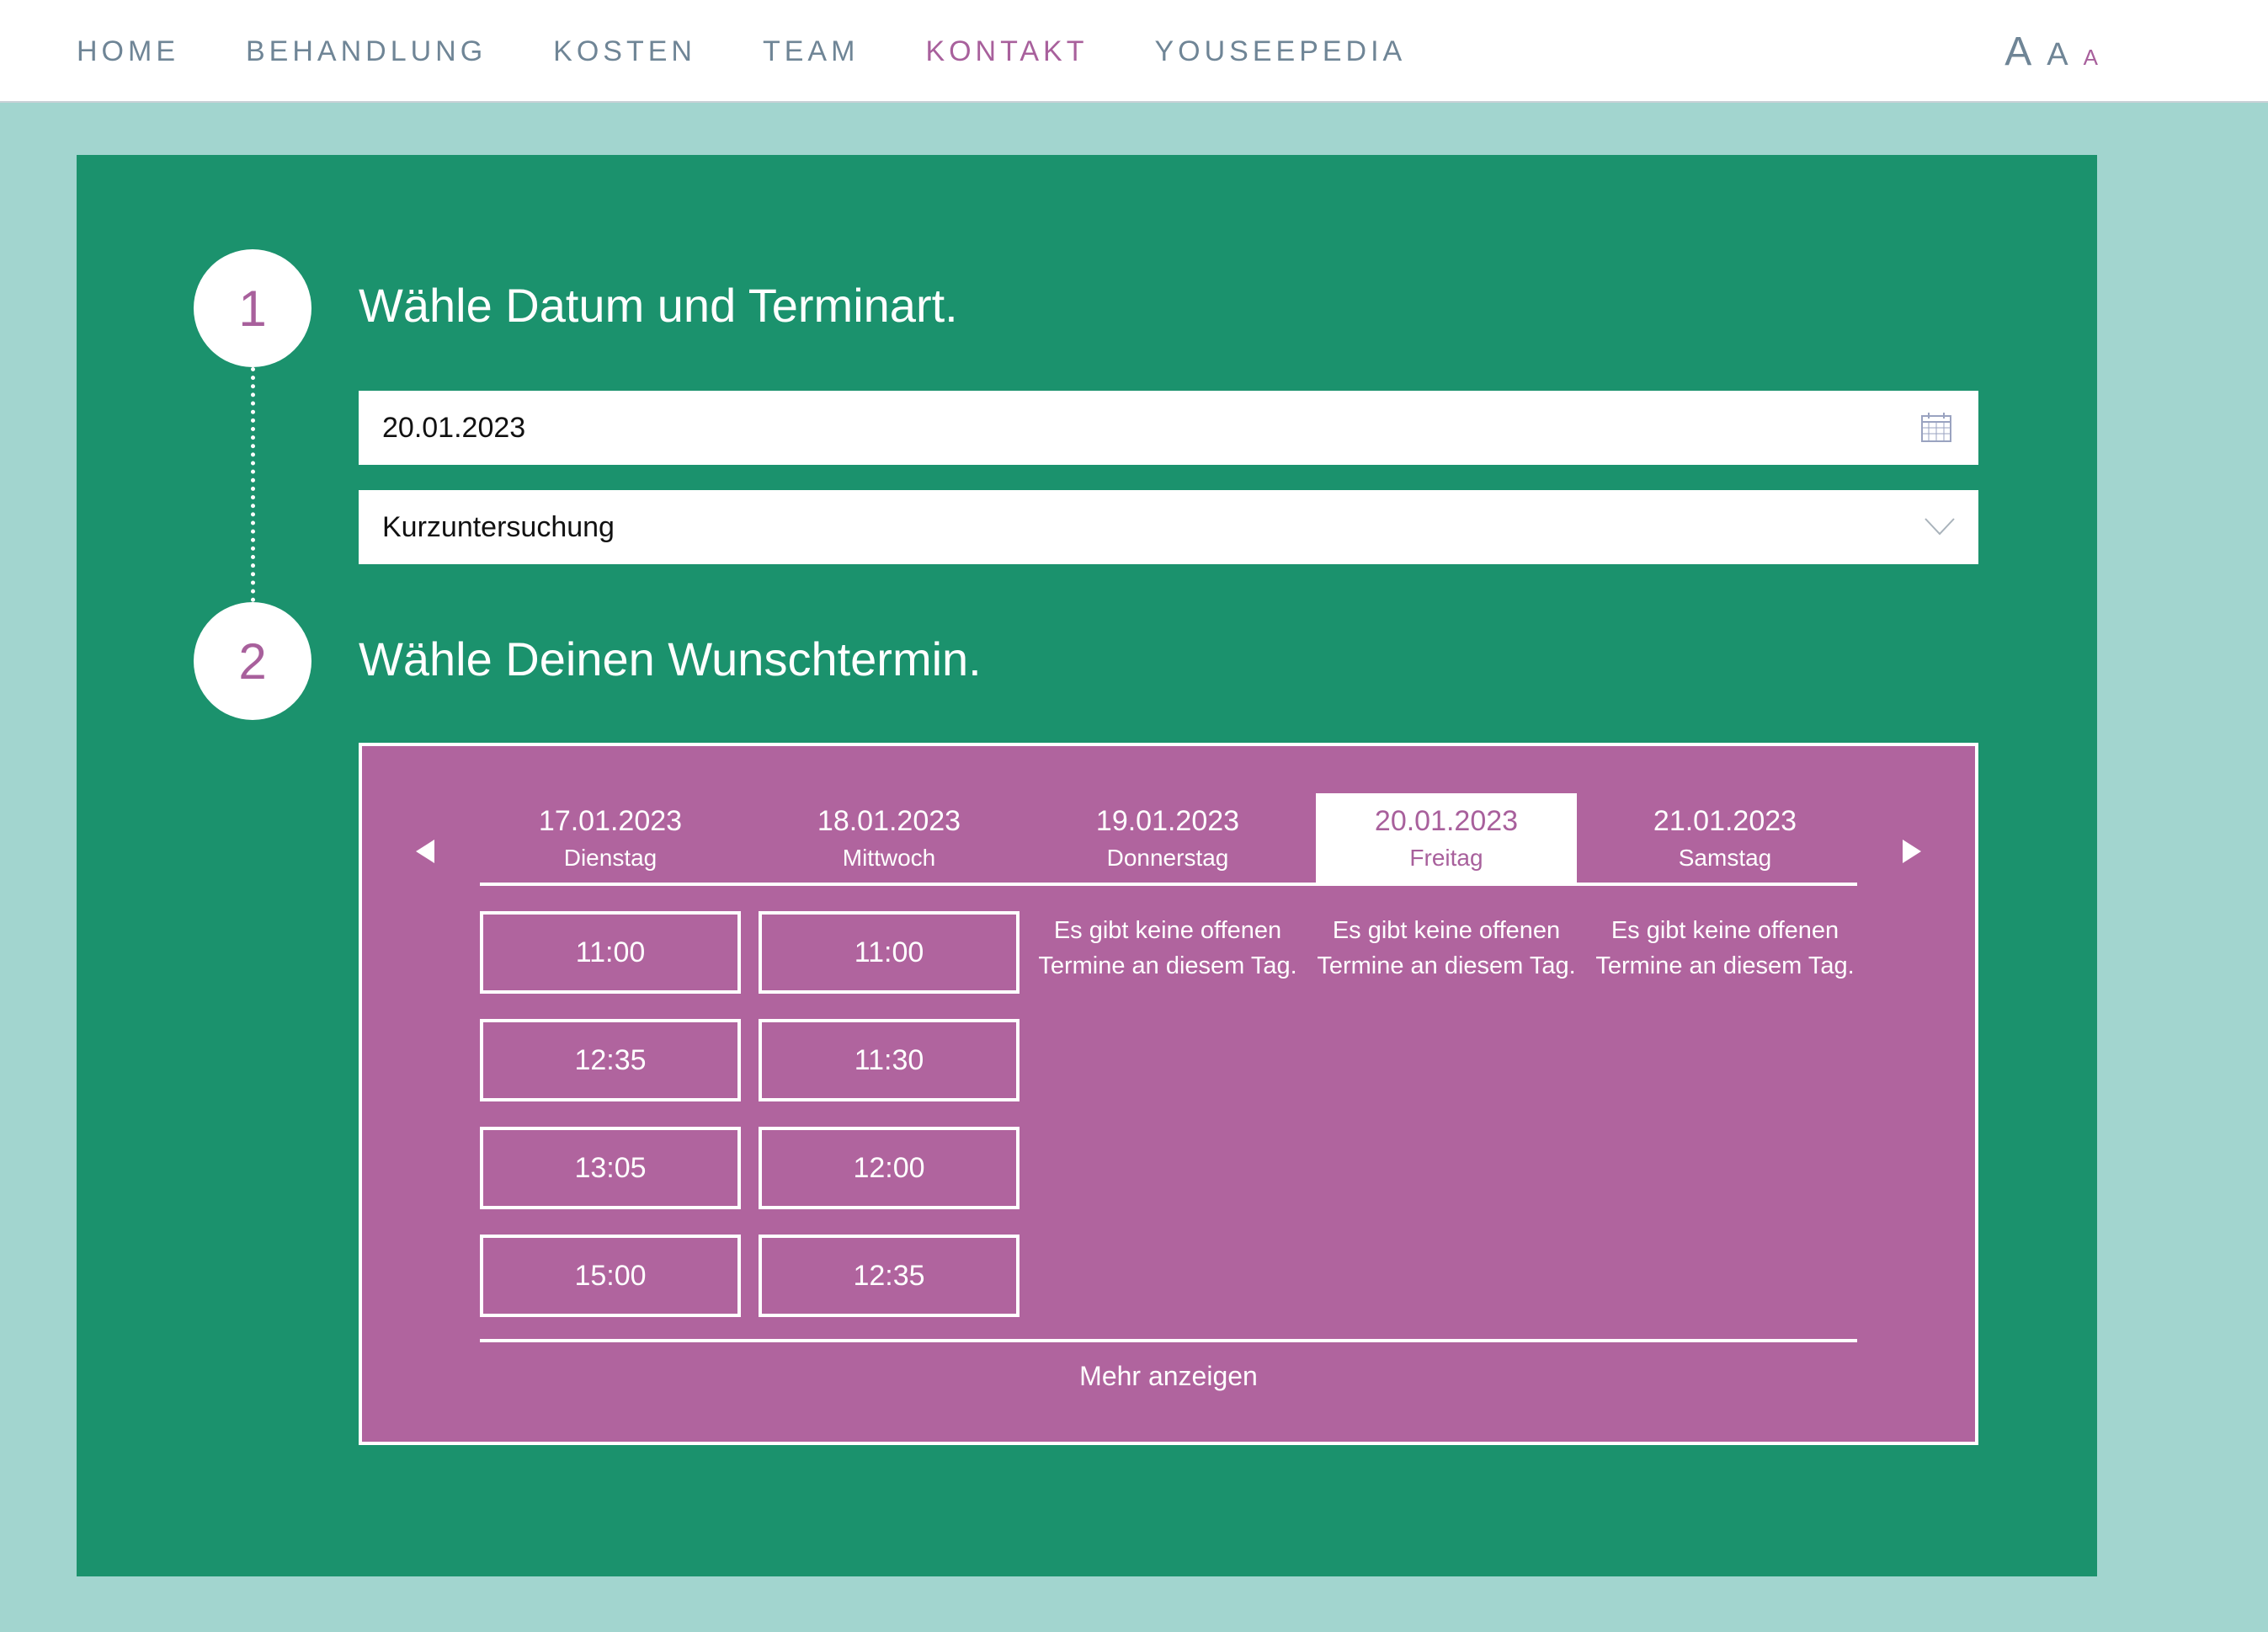  Describe the element at coordinates (1725, 858) in the screenshot. I see `day-weekday: Samstag` at that location.